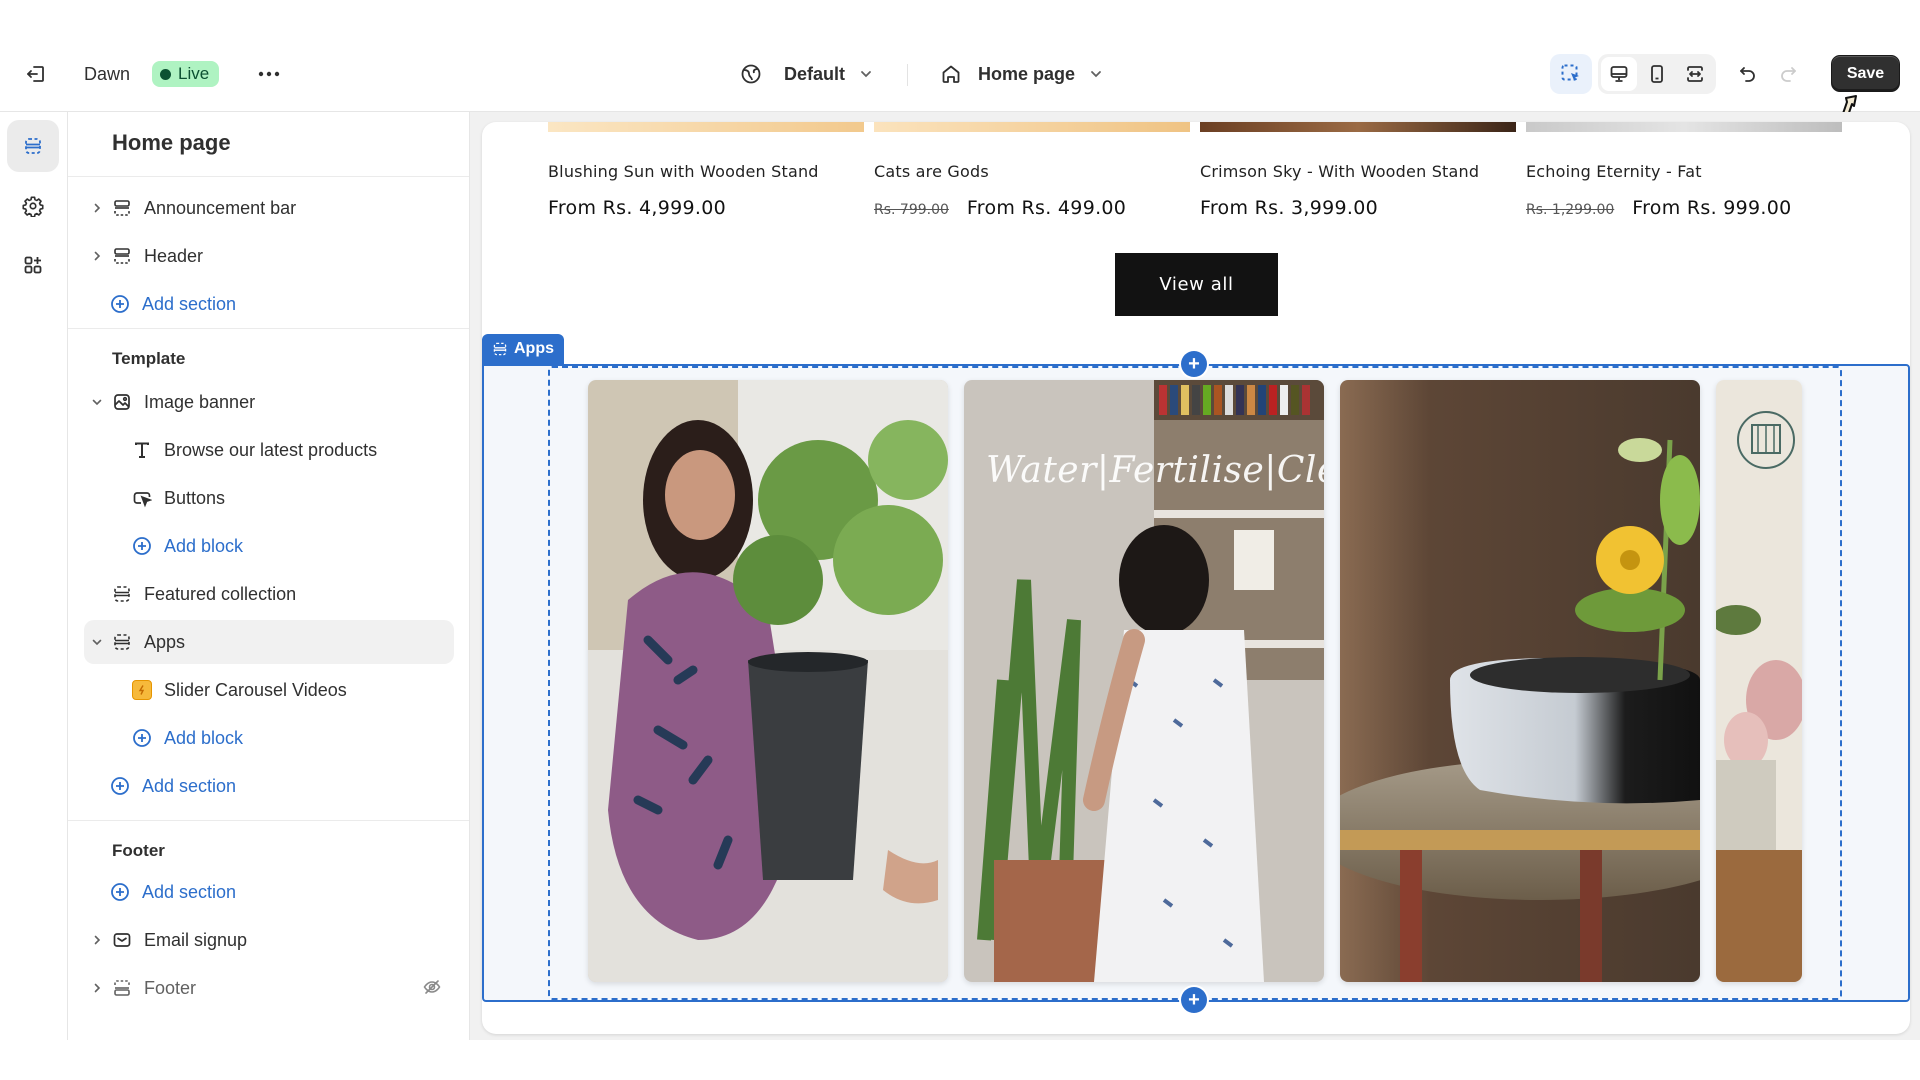  I want to click on desktop-icon, so click(1619, 74).